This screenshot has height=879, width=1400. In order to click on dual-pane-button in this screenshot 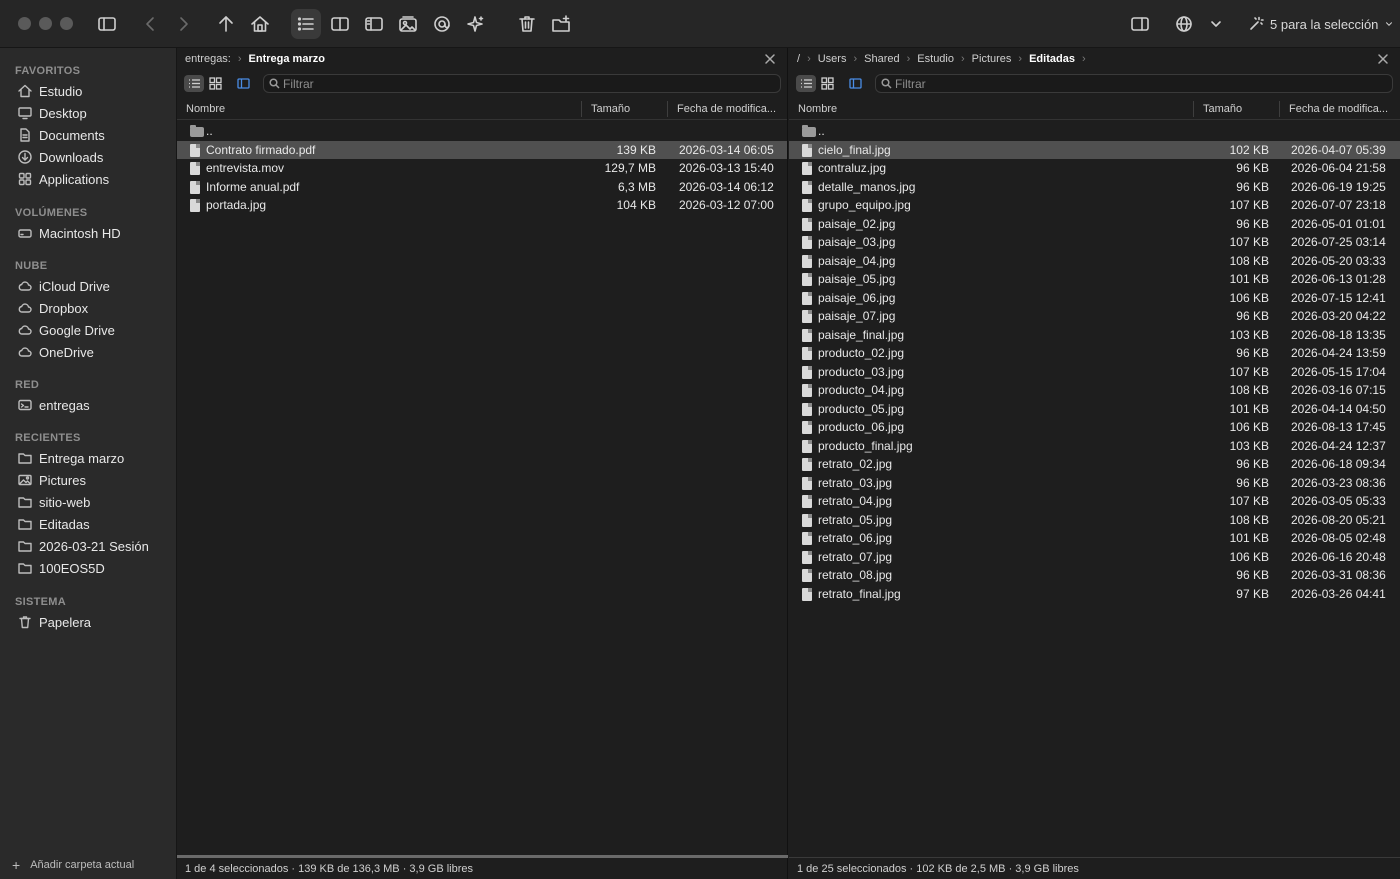, I will do `click(340, 24)`.